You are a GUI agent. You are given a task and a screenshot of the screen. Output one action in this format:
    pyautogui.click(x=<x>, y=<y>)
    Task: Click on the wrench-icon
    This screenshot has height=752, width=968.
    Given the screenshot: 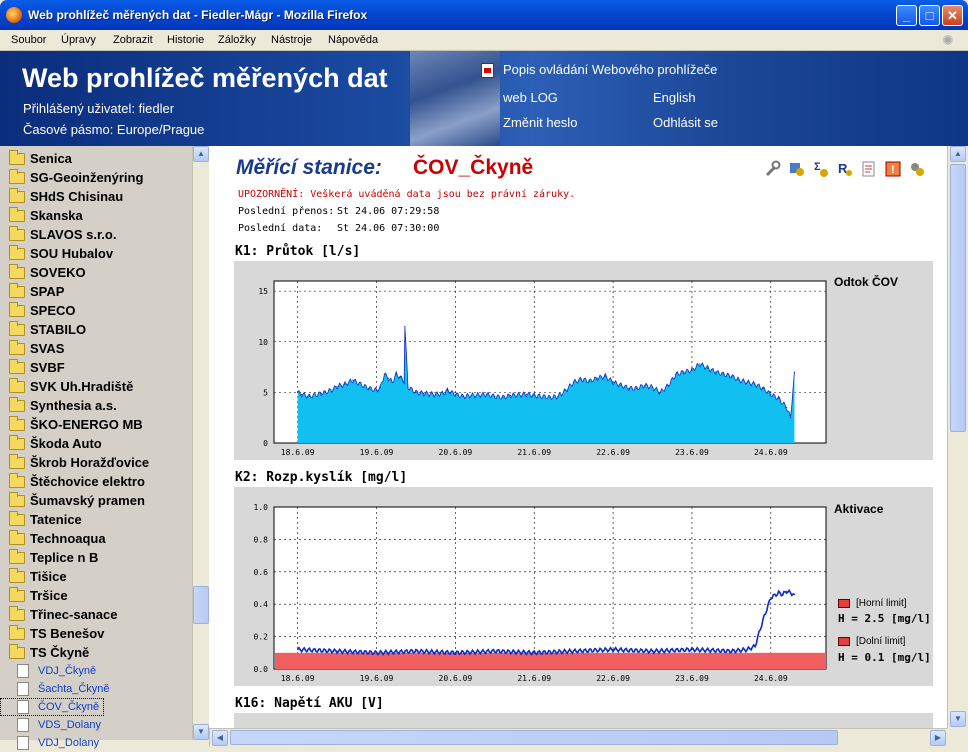 What is the action you would take?
    pyautogui.click(x=773, y=169)
    